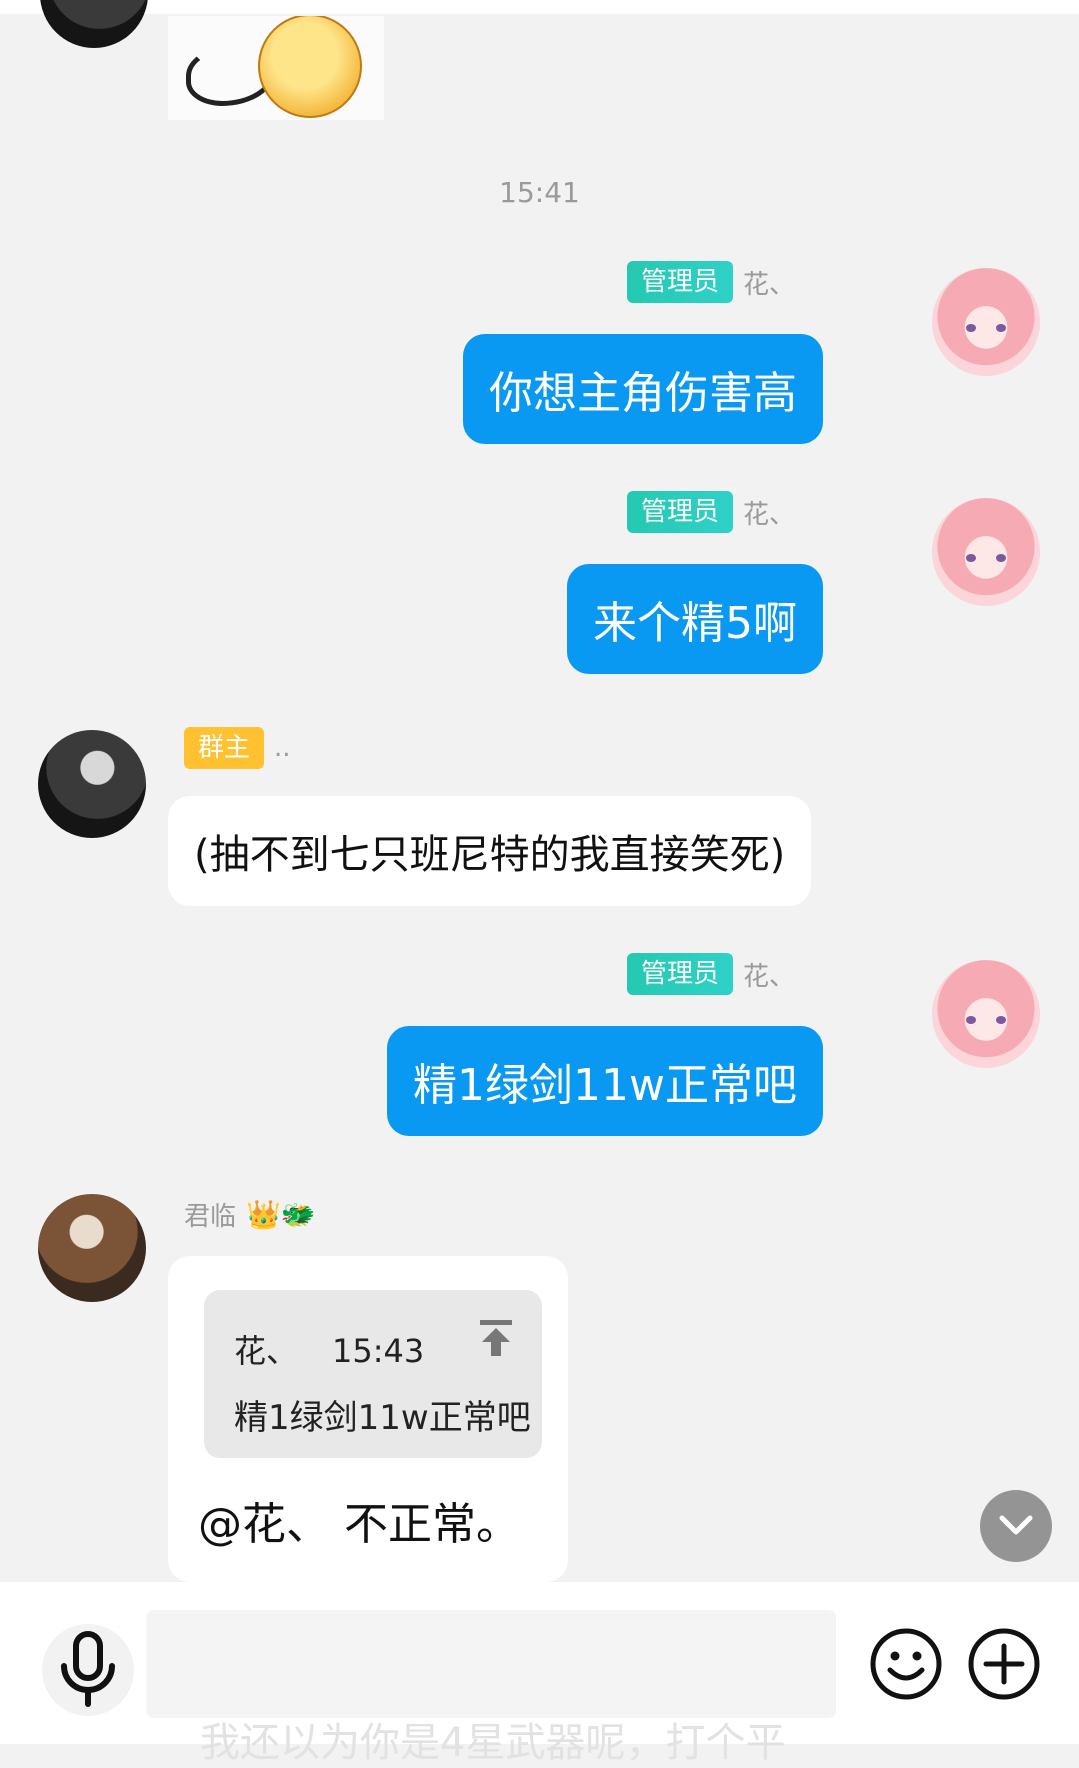  What do you see at coordinates (490, 851) in the screenshot?
I see `message-bubble: (抽不到七只班尼特的我直接笑死)` at bounding box center [490, 851].